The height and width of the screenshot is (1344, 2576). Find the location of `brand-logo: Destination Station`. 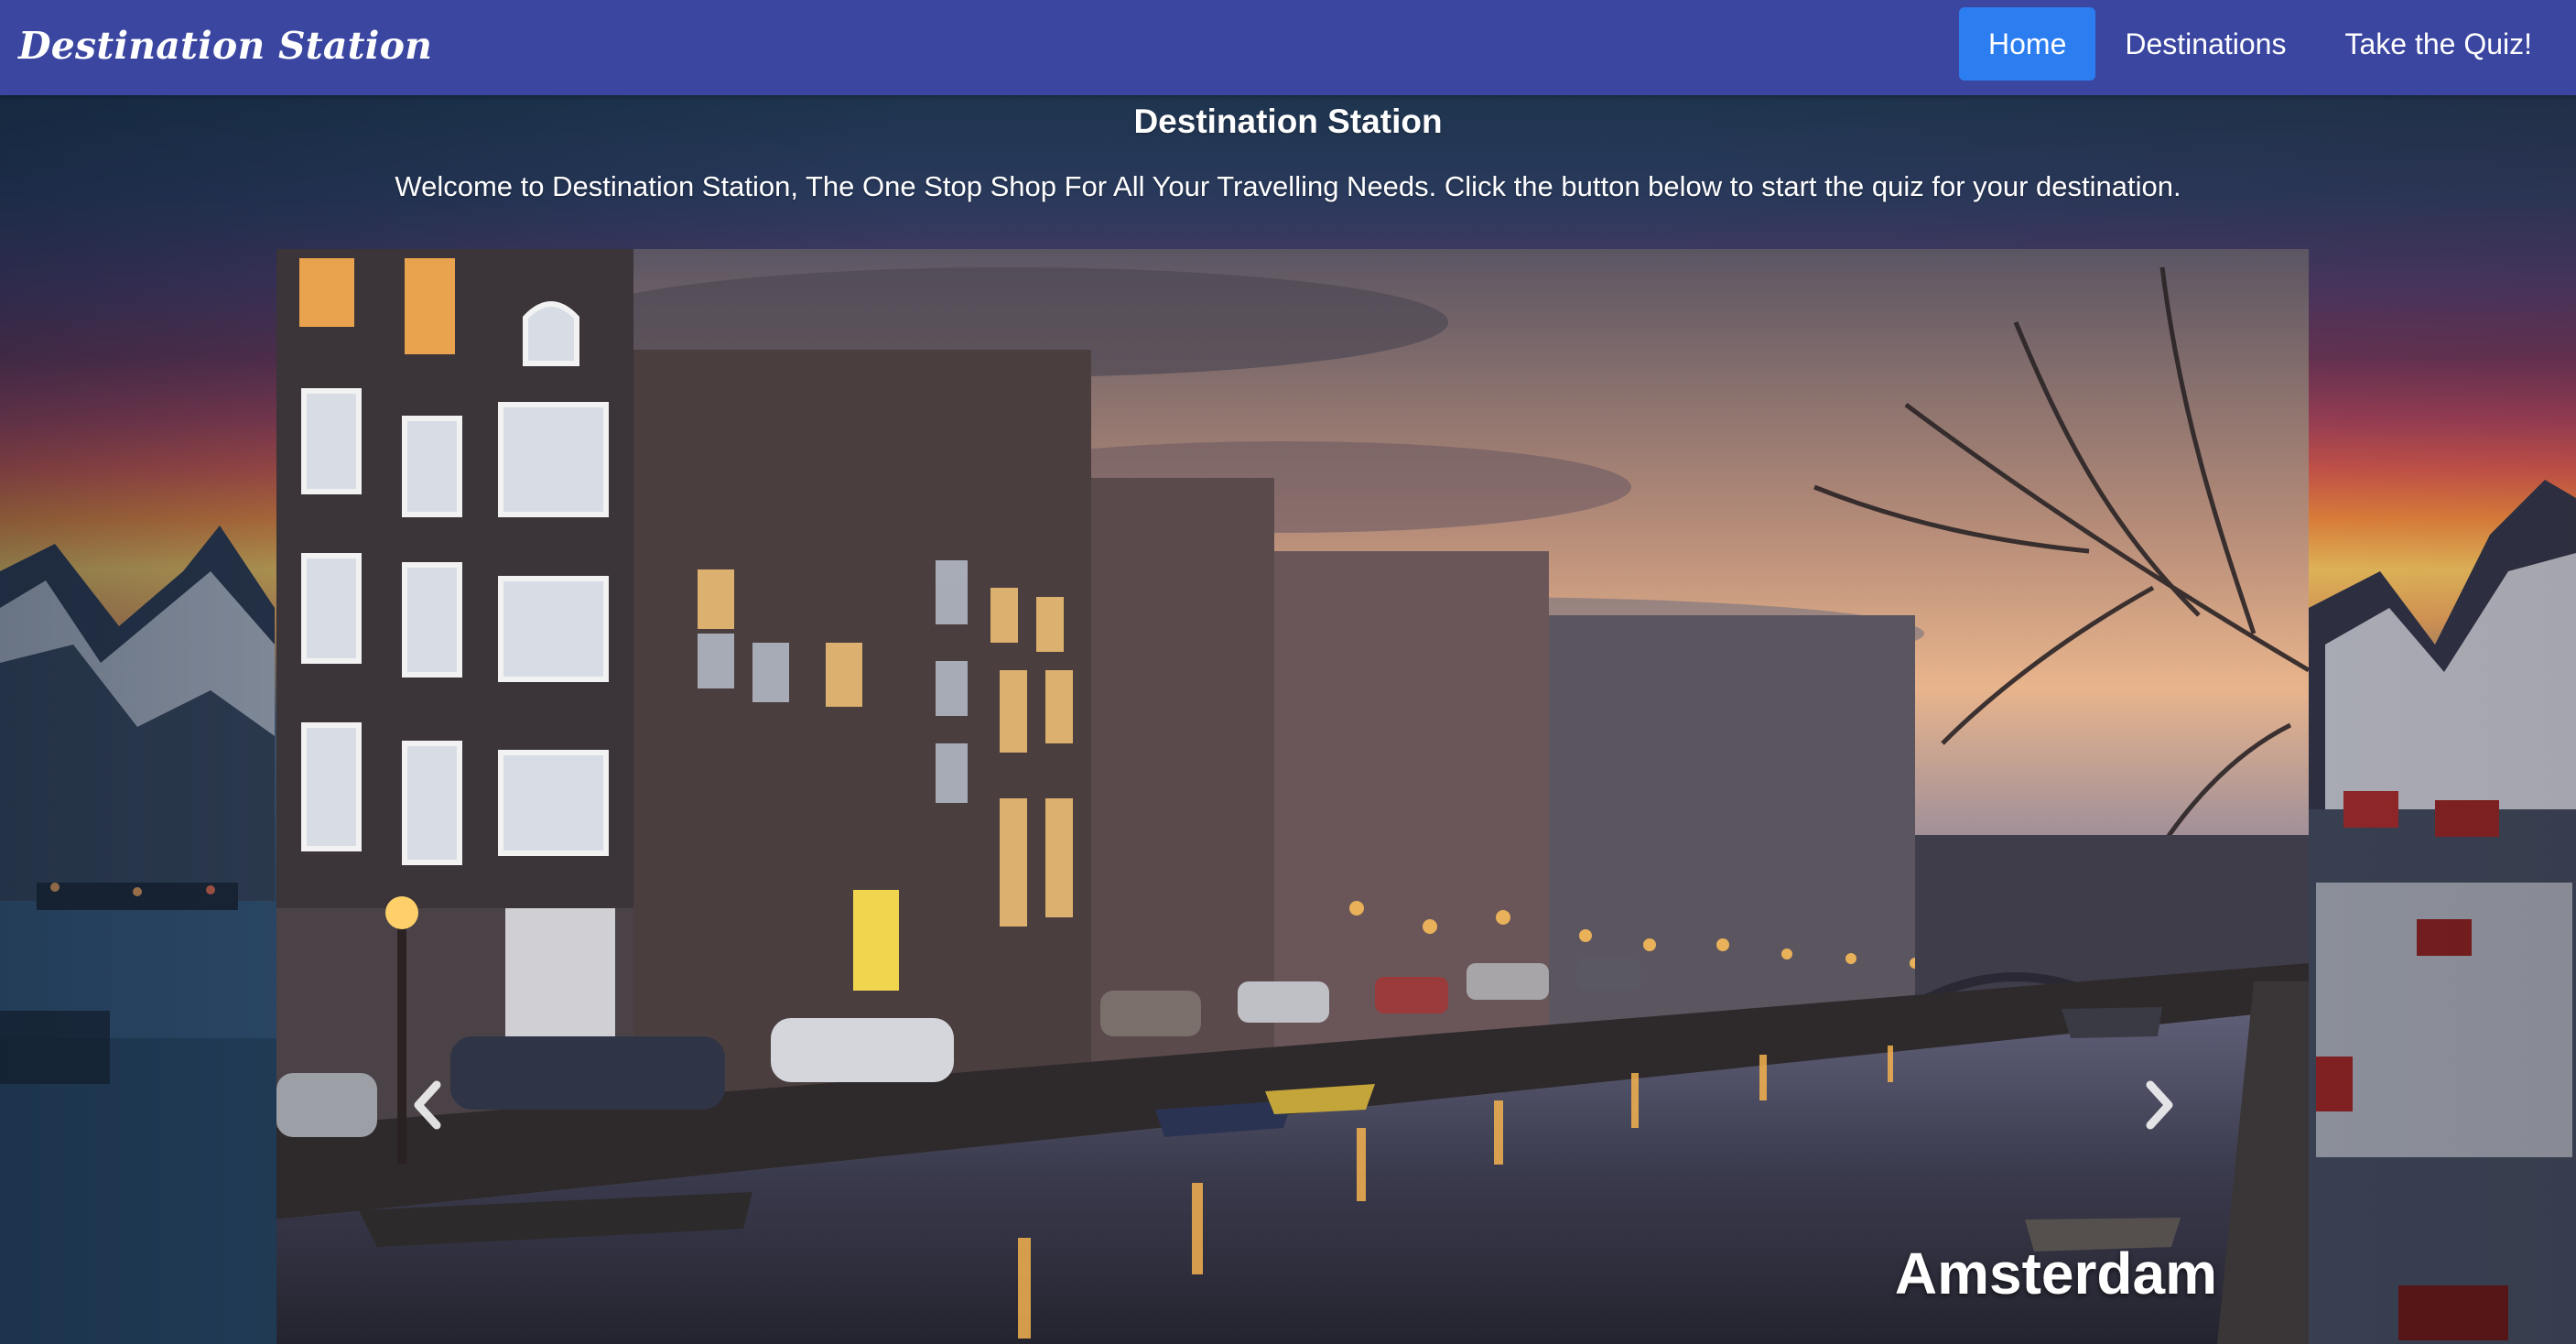

brand-logo: Destination Station is located at coordinates (225, 47).